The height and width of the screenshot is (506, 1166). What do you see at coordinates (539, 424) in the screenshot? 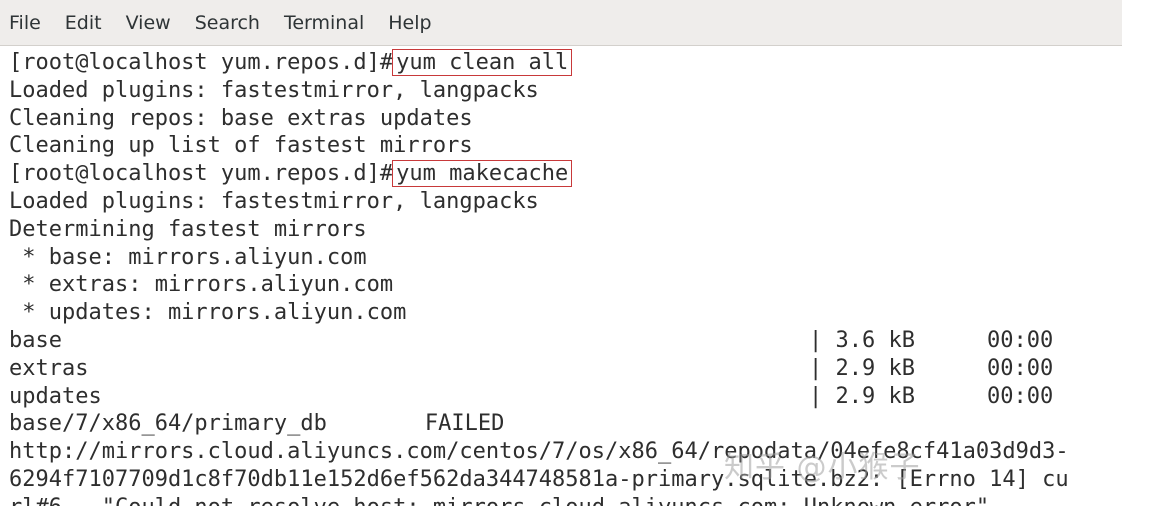
I see `terminal-line: base/7/x86_64/primary_db FAILED` at bounding box center [539, 424].